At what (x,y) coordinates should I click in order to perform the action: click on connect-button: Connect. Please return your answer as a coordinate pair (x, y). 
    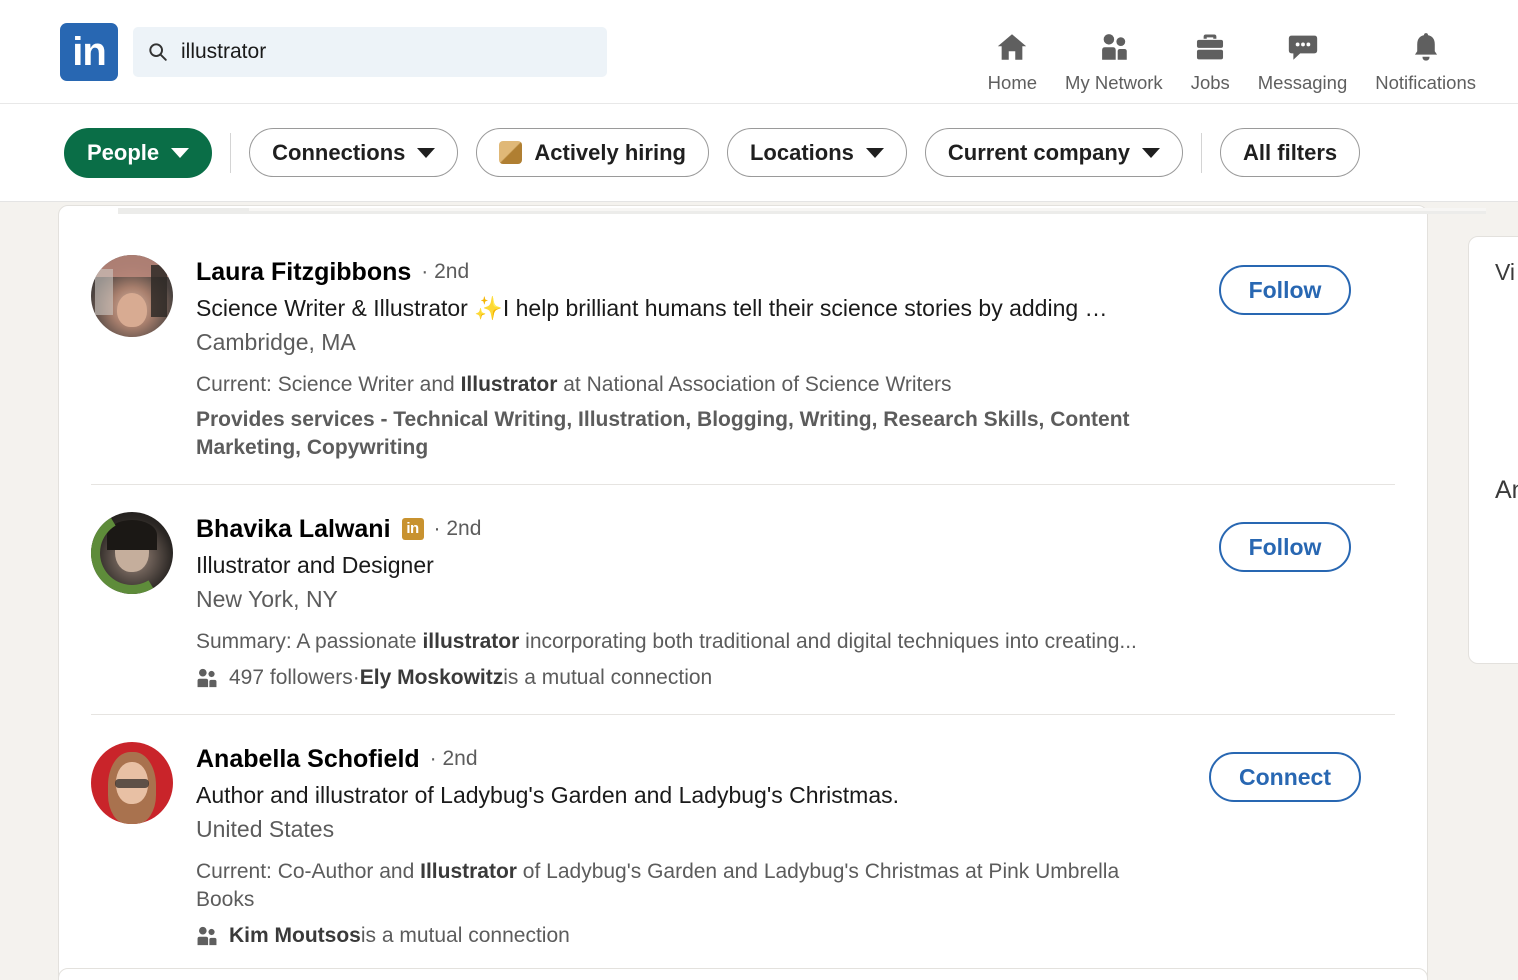
    Looking at the image, I should click on (1285, 777).